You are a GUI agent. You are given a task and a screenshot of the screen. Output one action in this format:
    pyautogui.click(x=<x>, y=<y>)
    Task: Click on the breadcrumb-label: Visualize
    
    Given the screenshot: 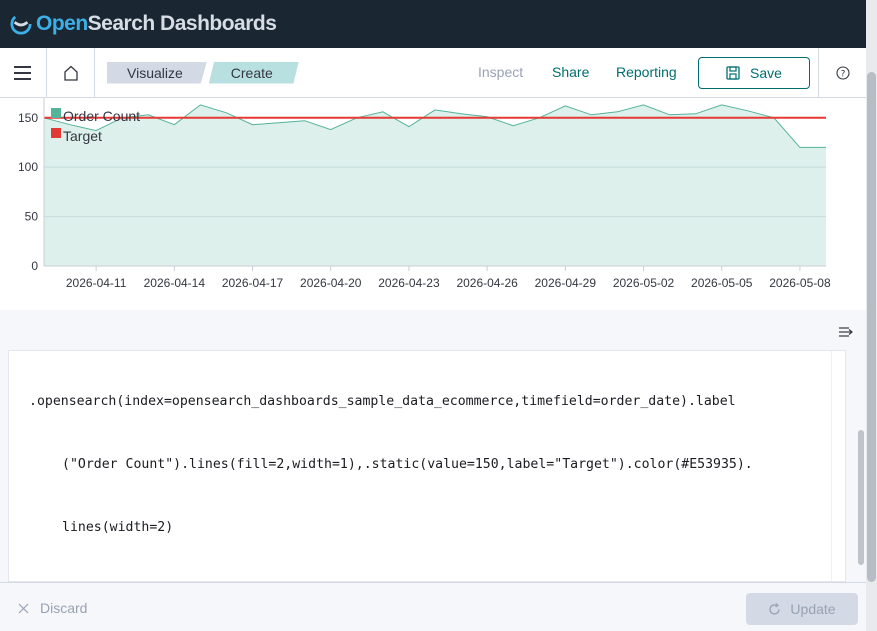 What is the action you would take?
    pyautogui.click(x=155, y=72)
    